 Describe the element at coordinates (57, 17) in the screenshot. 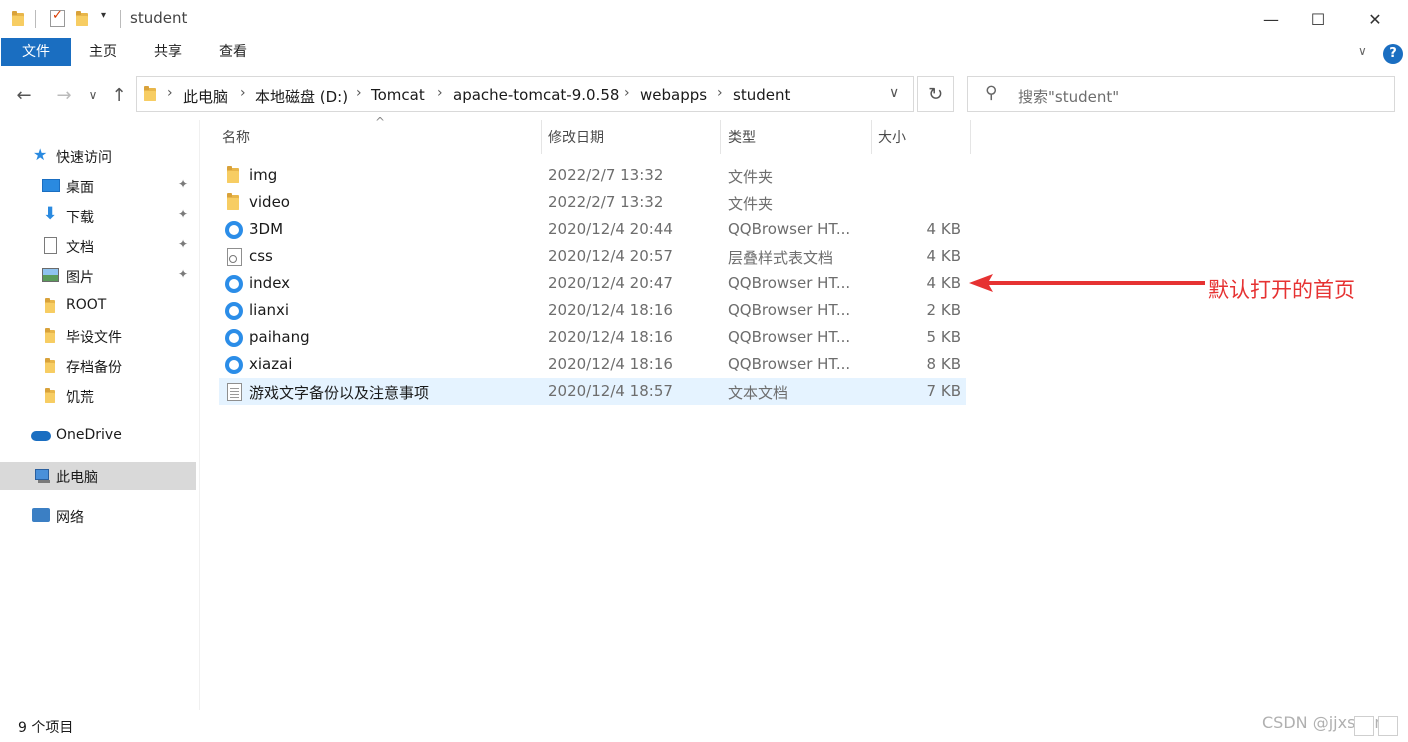

I see `properties-icon: ✓` at that location.